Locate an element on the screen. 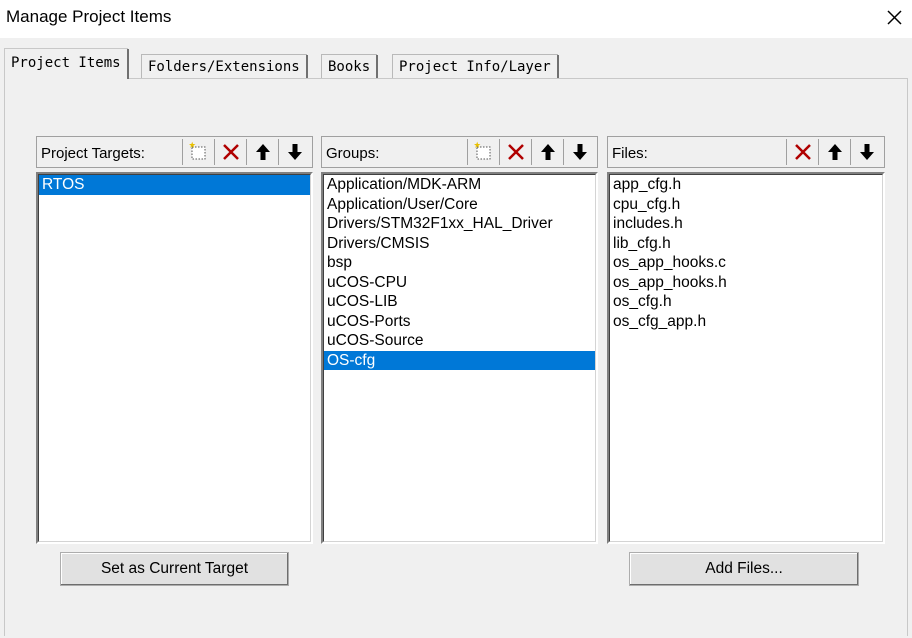 This screenshot has height=638, width=912. project-targets-toolbar is located at coordinates (246, 152).